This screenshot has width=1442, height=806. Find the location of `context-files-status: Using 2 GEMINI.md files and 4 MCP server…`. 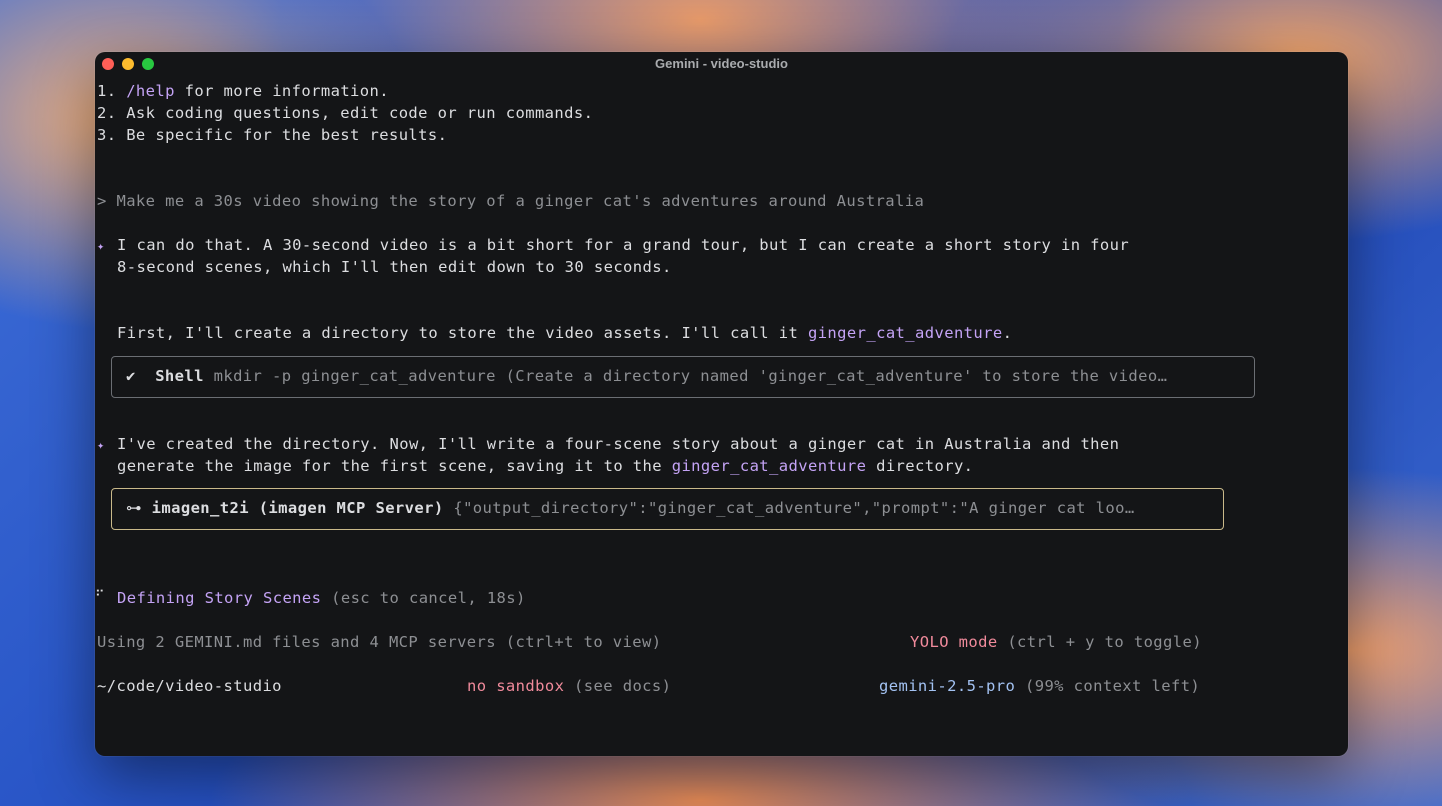

context-files-status: Using 2 GEMINI.md files and 4 MCP server… is located at coordinates (379, 642).